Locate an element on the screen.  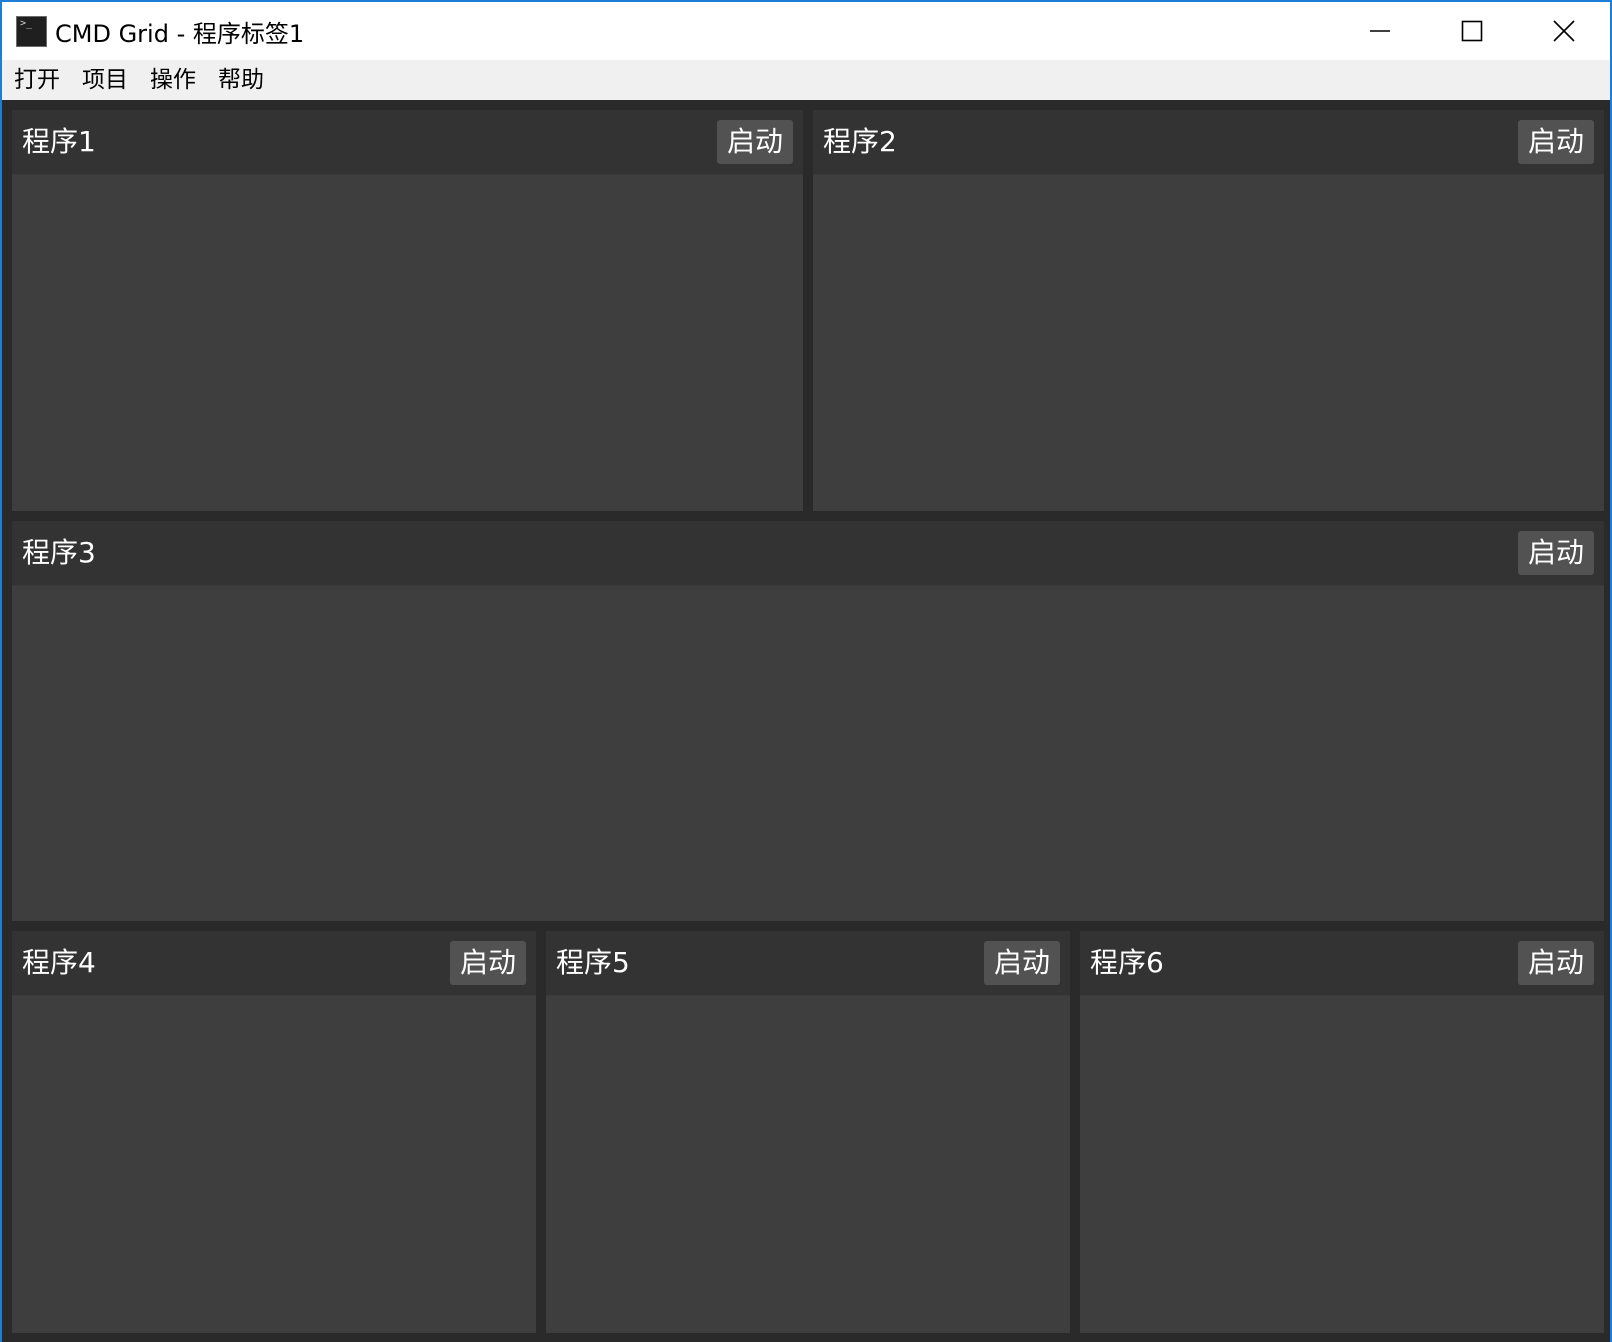
panel-header: 程序4 启动 is located at coordinates (274, 963).